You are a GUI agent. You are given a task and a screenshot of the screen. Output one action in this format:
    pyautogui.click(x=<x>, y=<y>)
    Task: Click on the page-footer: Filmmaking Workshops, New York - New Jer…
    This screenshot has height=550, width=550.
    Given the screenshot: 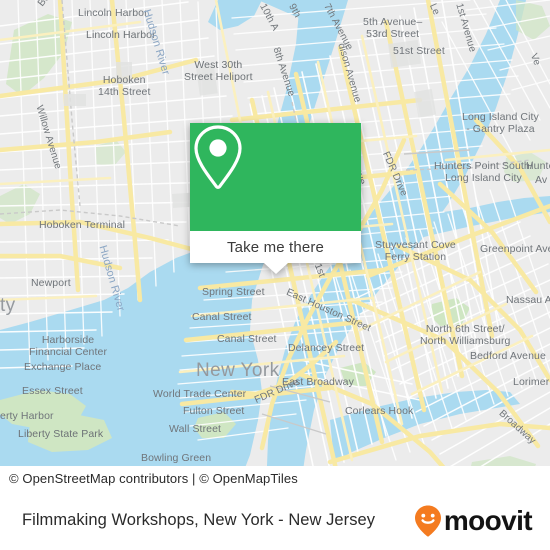 What is the action you would take?
    pyautogui.click(x=275, y=520)
    